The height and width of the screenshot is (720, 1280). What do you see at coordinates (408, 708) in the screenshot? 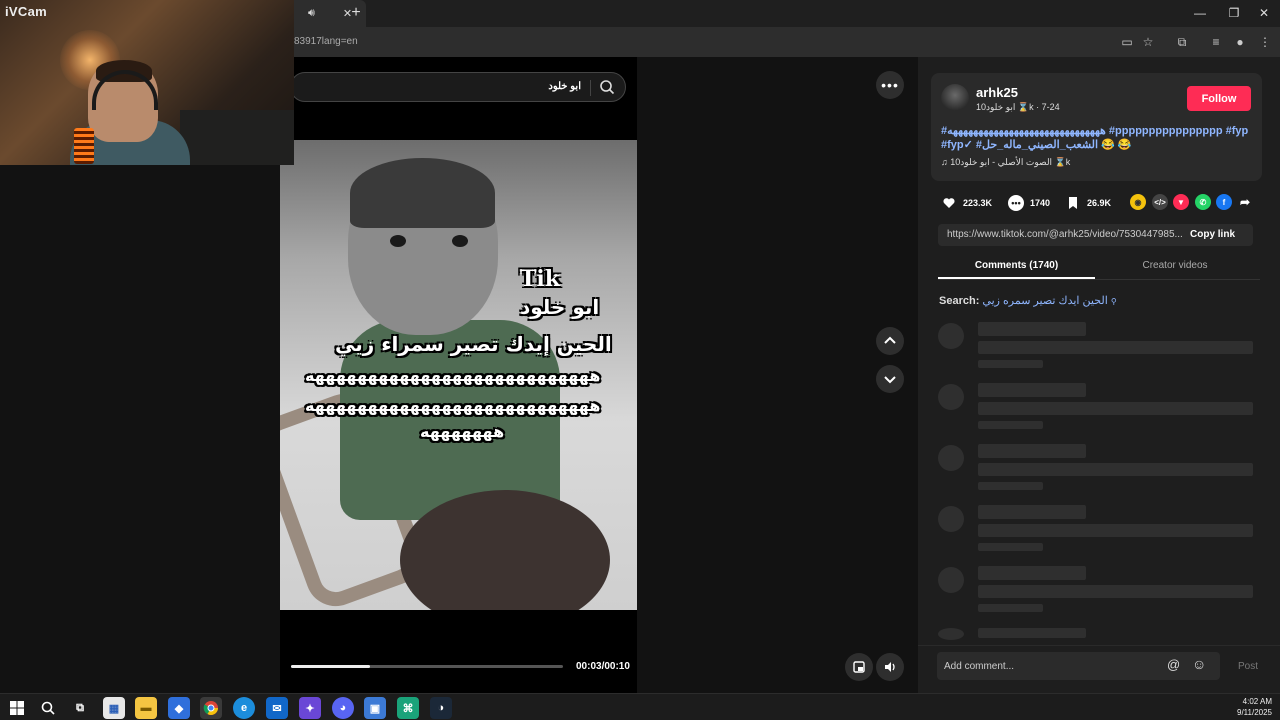
I see `capcut-icon: ⌘` at bounding box center [408, 708].